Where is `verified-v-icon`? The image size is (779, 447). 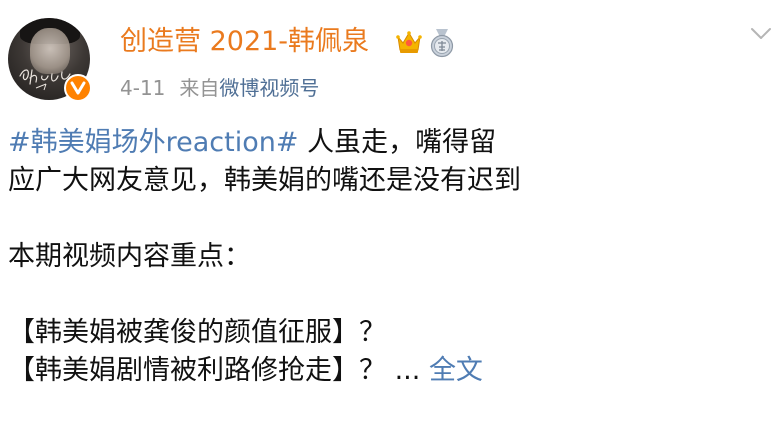 verified-v-icon is located at coordinates (78, 88).